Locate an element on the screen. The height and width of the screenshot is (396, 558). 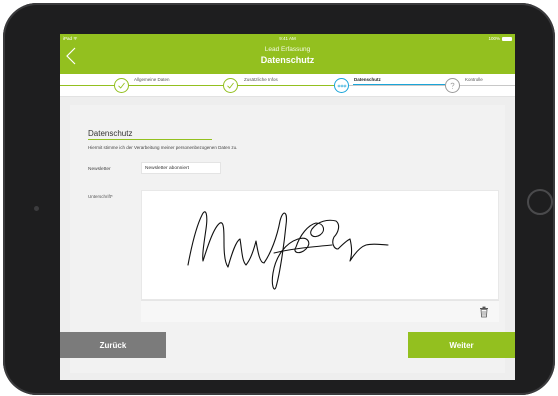
step-3-circle is located at coordinates (341, 85).